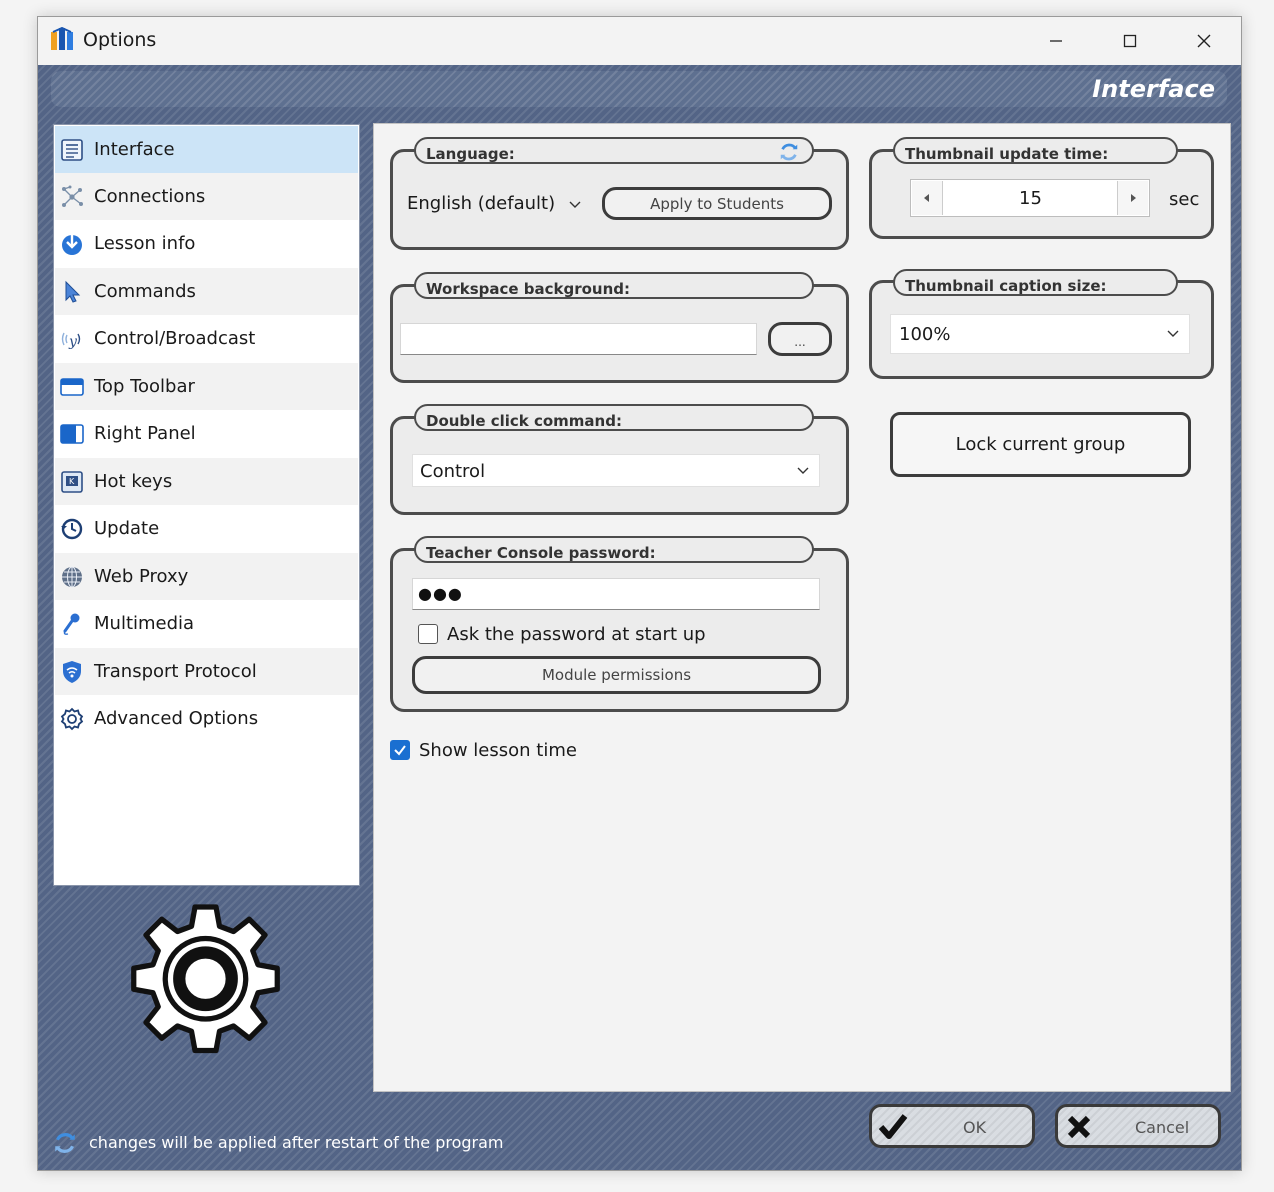  Describe the element at coordinates (893, 1126) in the screenshot. I see `check-icon` at that location.